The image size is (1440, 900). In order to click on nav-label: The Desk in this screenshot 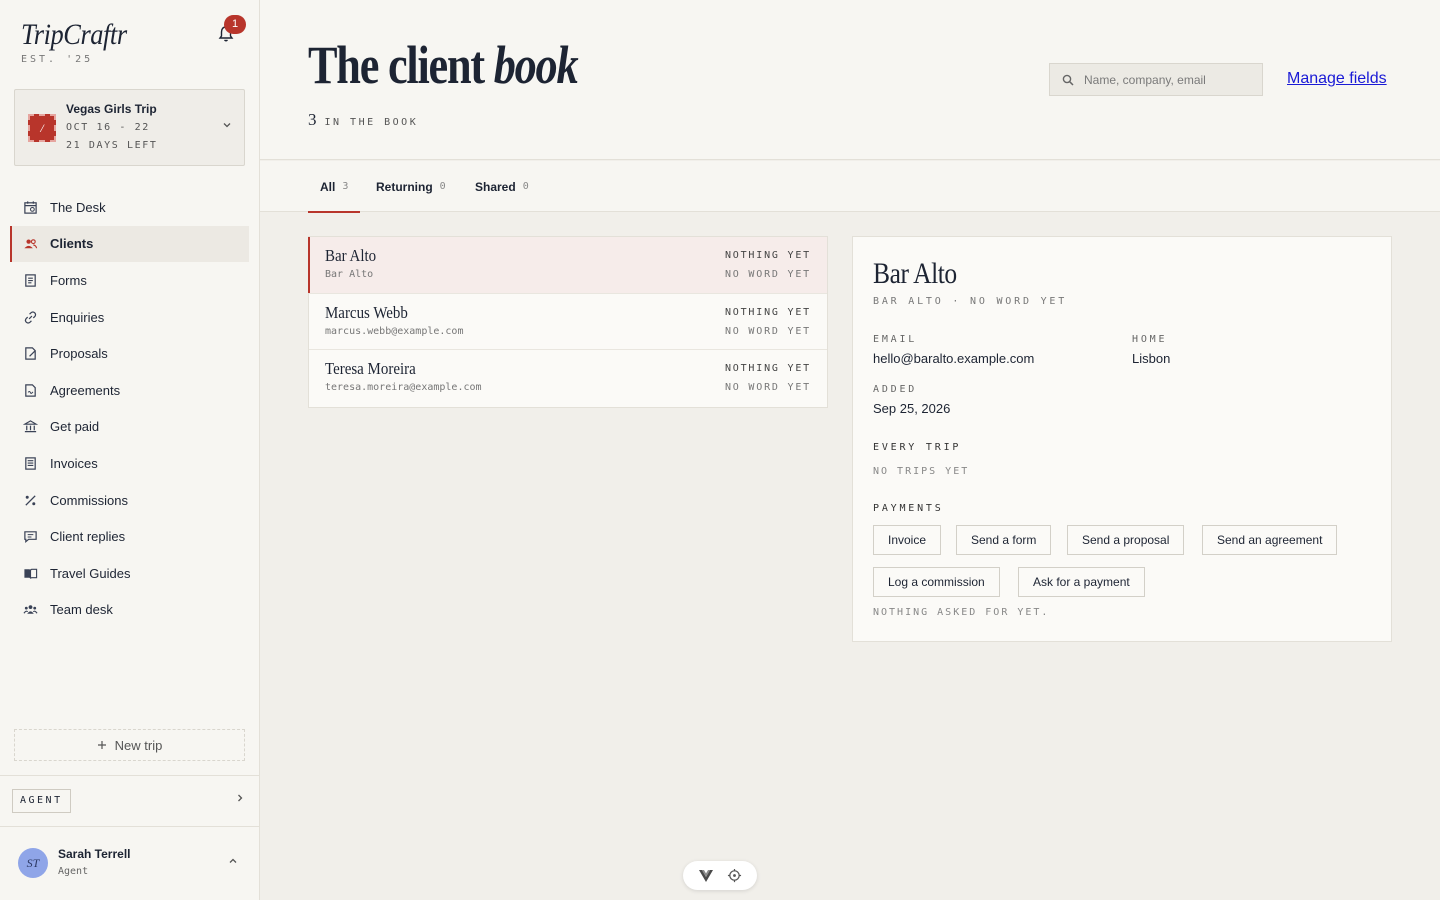, I will do `click(78, 207)`.